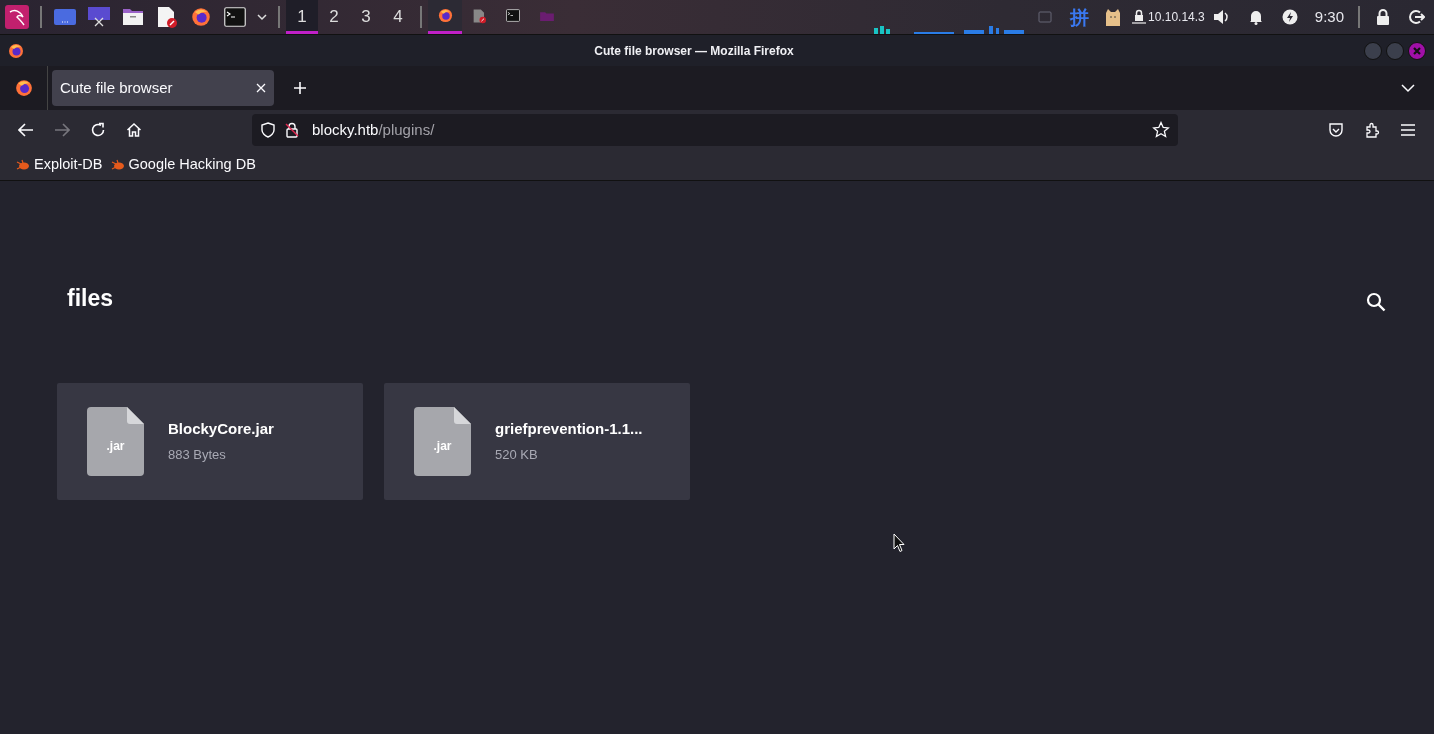  I want to click on close-button, so click(1417, 50).